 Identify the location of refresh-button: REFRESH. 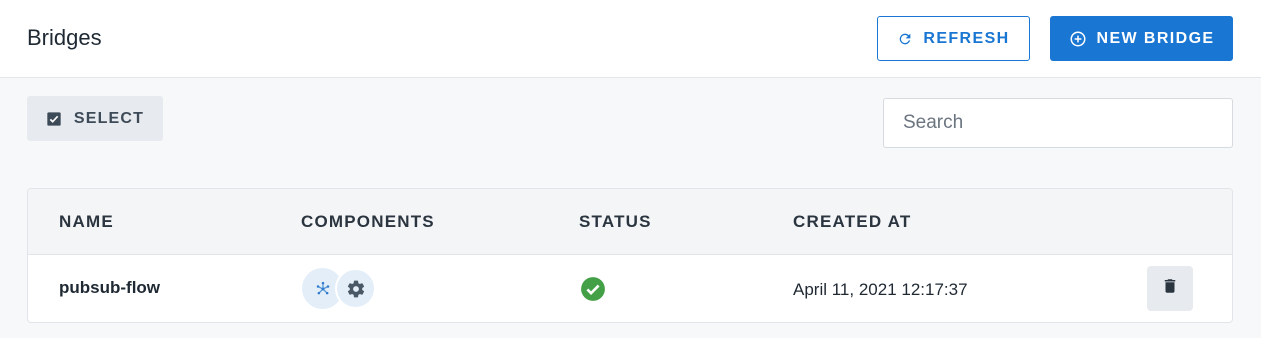
(953, 38).